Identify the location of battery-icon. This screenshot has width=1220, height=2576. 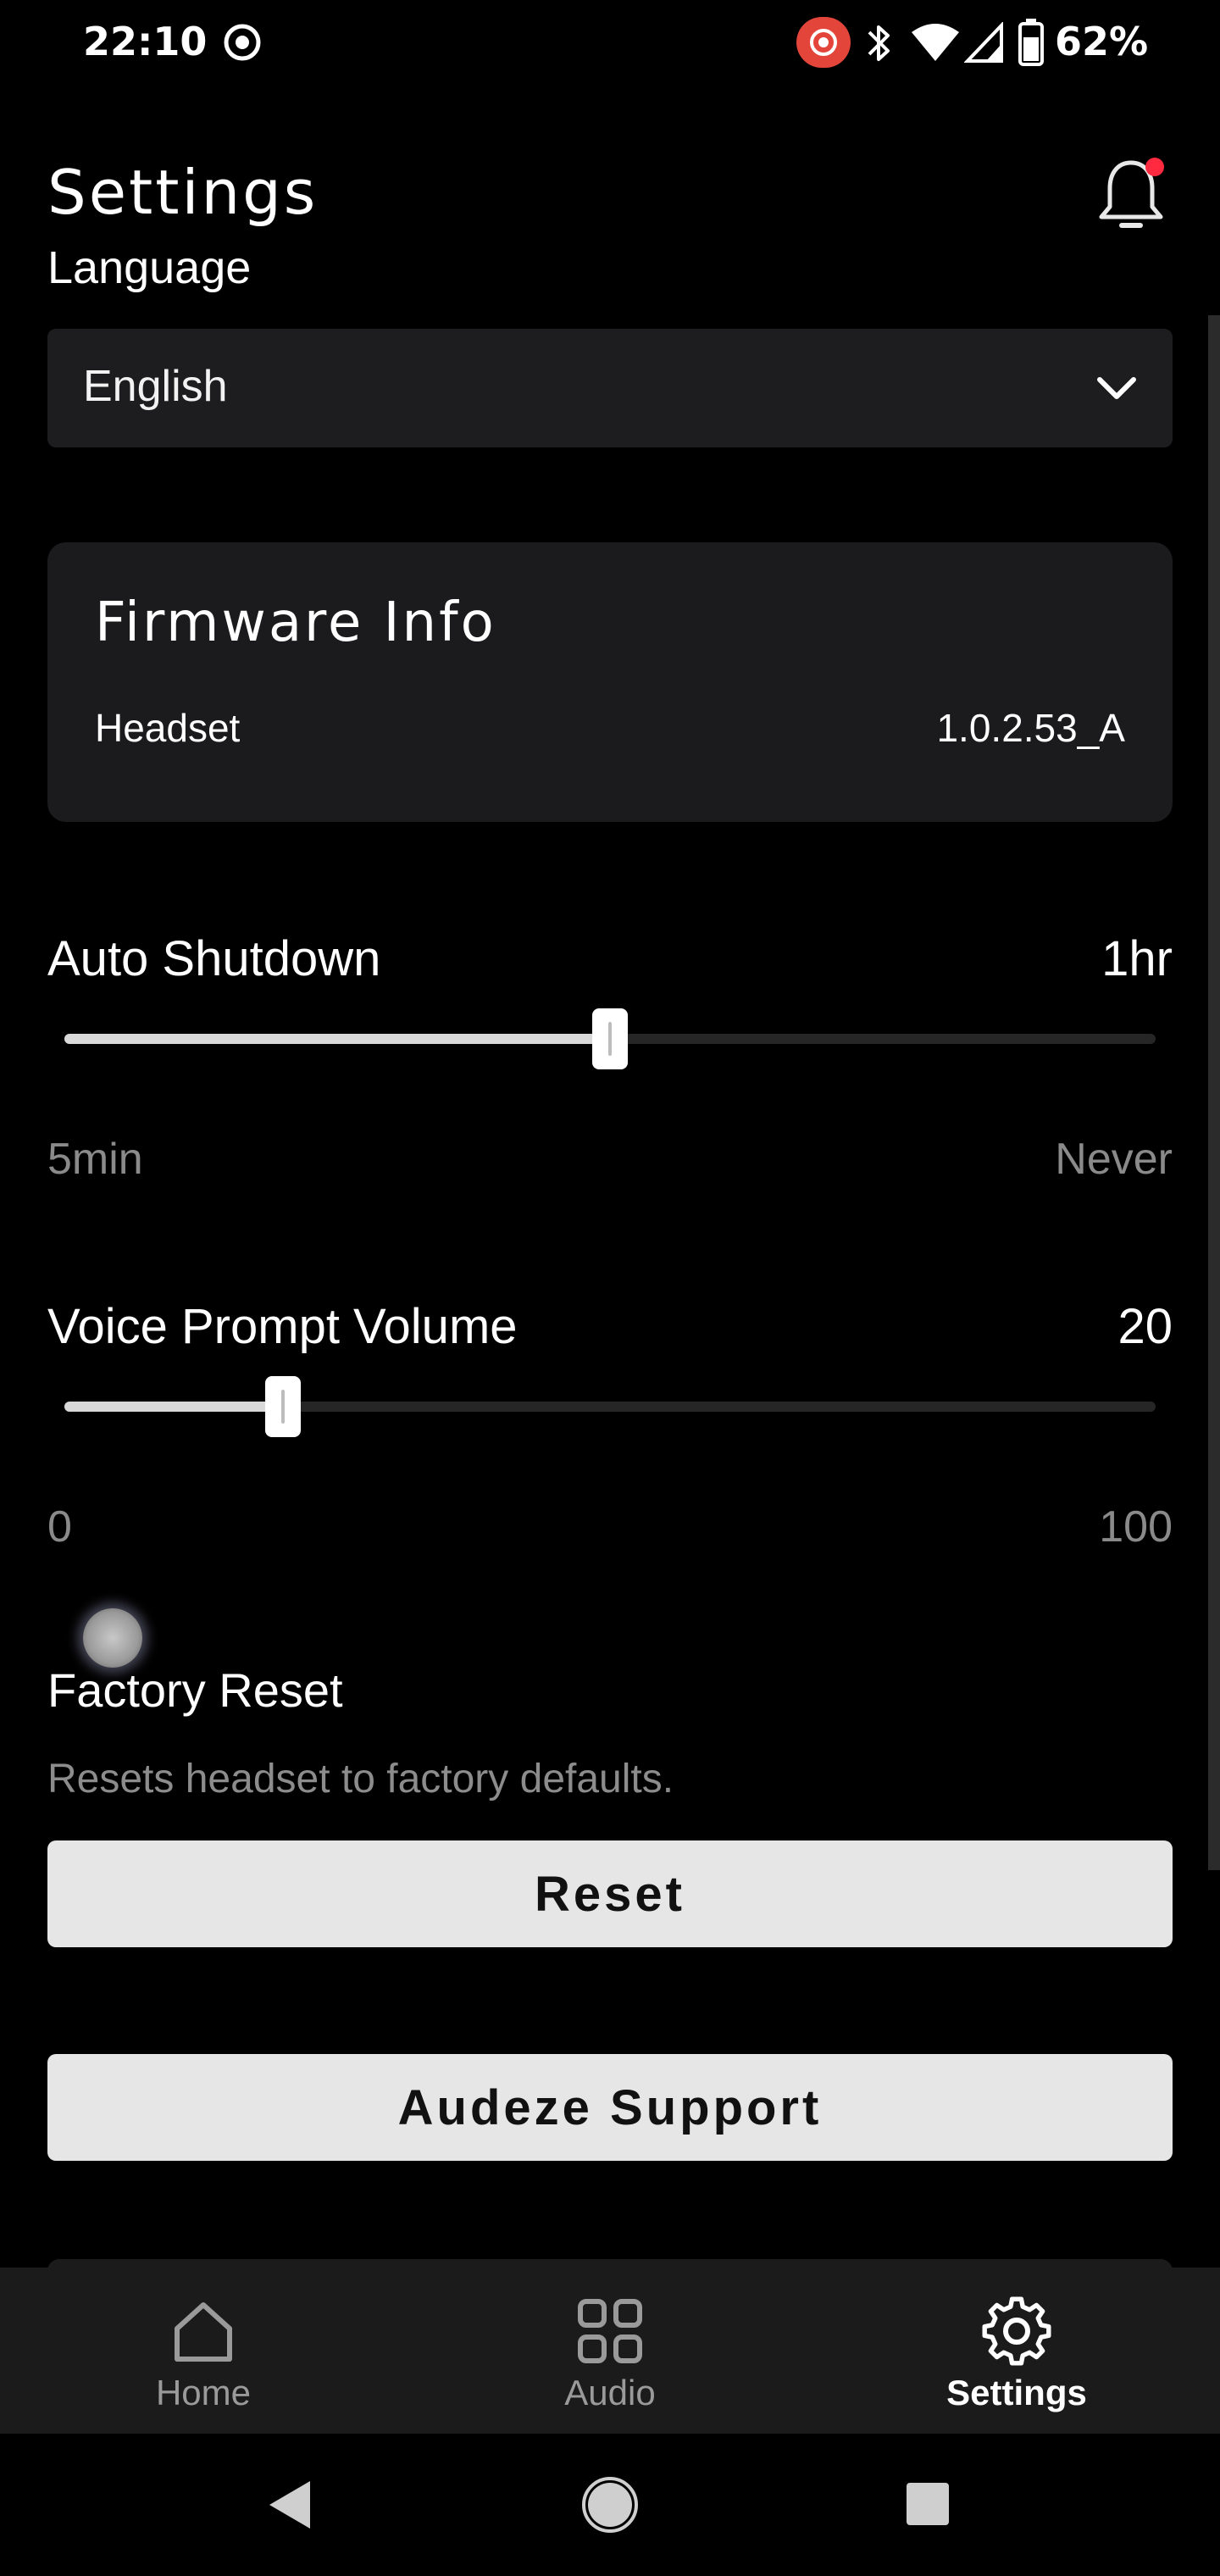
(1031, 42).